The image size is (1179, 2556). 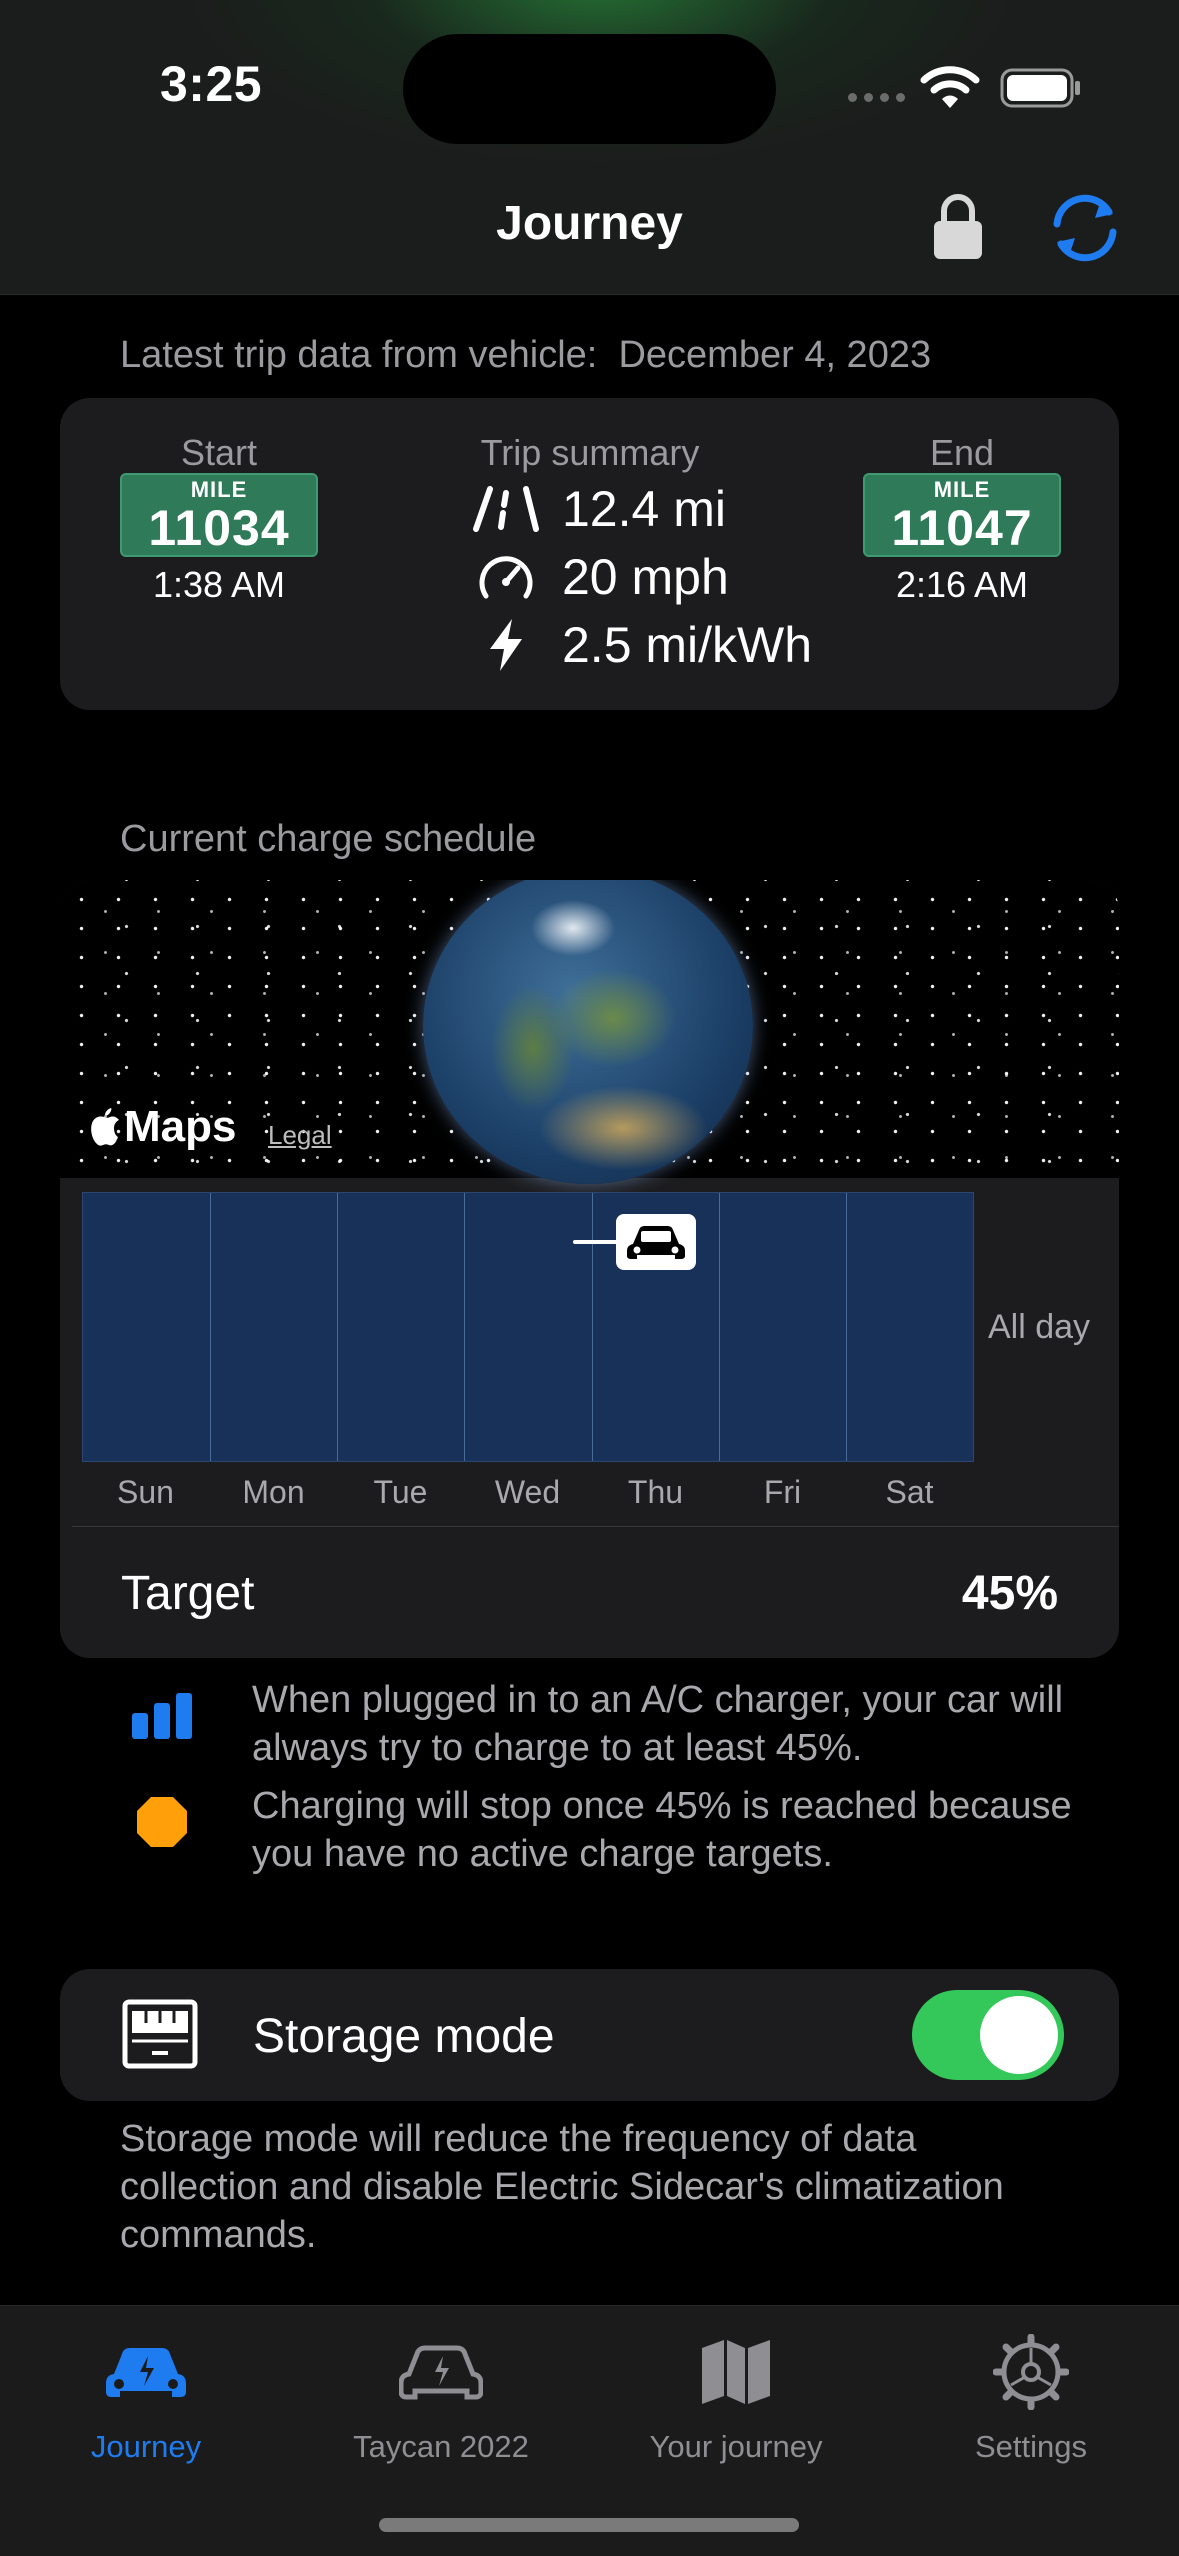 What do you see at coordinates (589, 2525) in the screenshot?
I see `home-indicator` at bounding box center [589, 2525].